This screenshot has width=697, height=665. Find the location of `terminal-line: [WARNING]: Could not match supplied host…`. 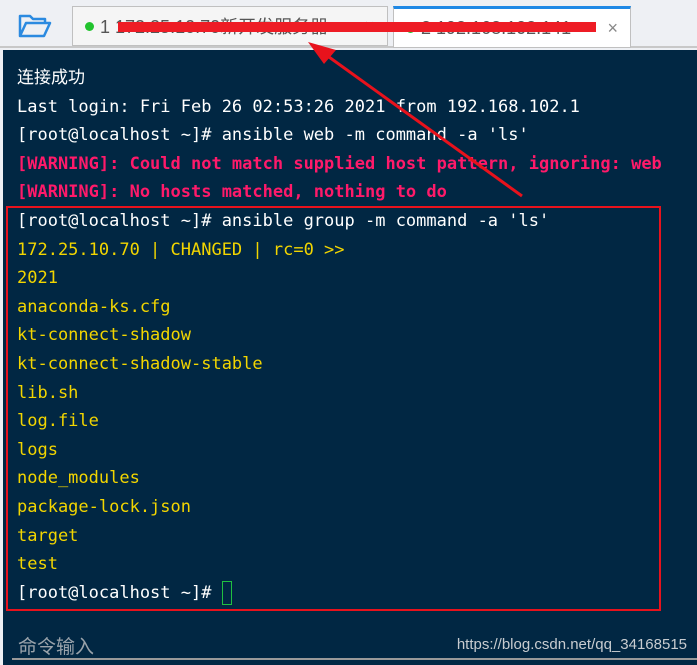

terminal-line: [WARNING]: Could not match supplied host… is located at coordinates (339, 163).